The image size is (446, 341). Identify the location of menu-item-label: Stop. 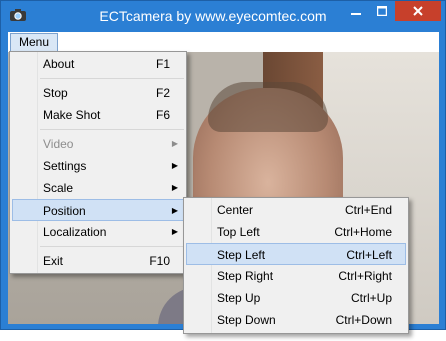
(55, 93).